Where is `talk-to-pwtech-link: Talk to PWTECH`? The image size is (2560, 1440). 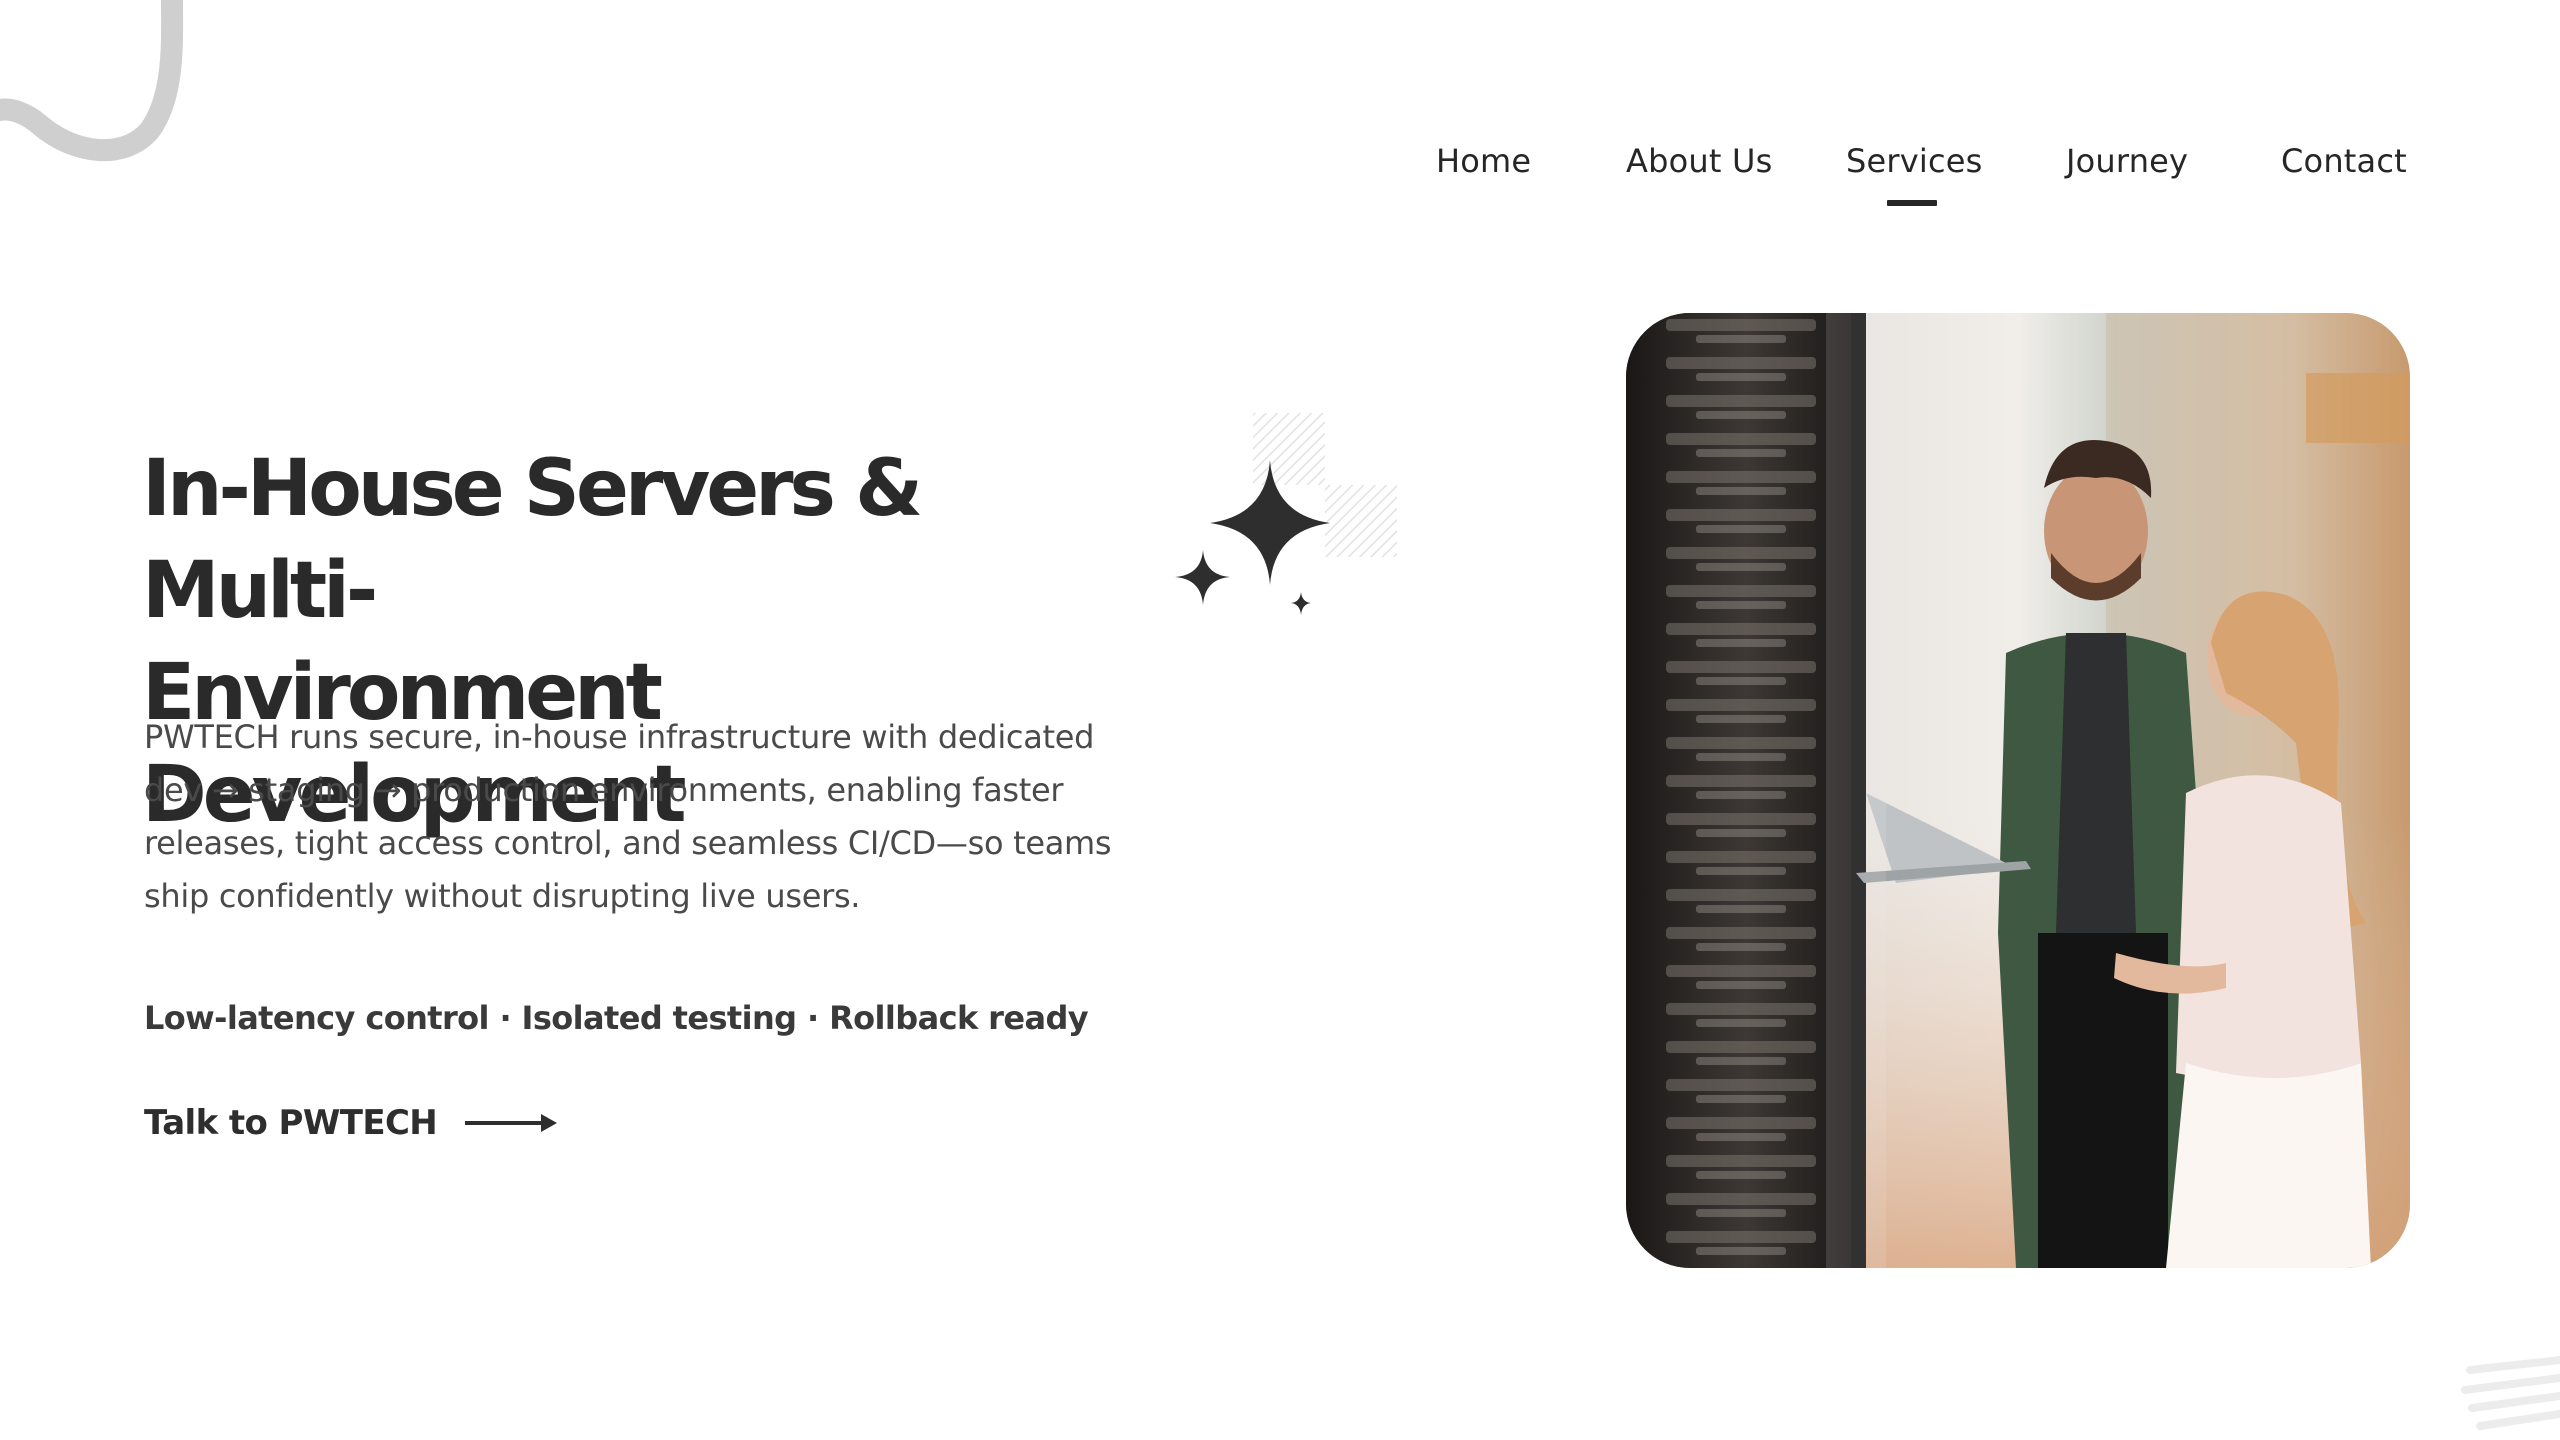 talk-to-pwtech-link: Talk to PWTECH is located at coordinates (351, 1123).